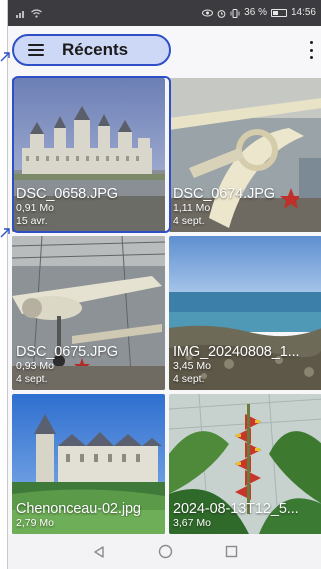 This screenshot has width=321, height=569. I want to click on file-tile-1: DSC_0658.JPG 0,91 Mo 15 avr., so click(88, 155).